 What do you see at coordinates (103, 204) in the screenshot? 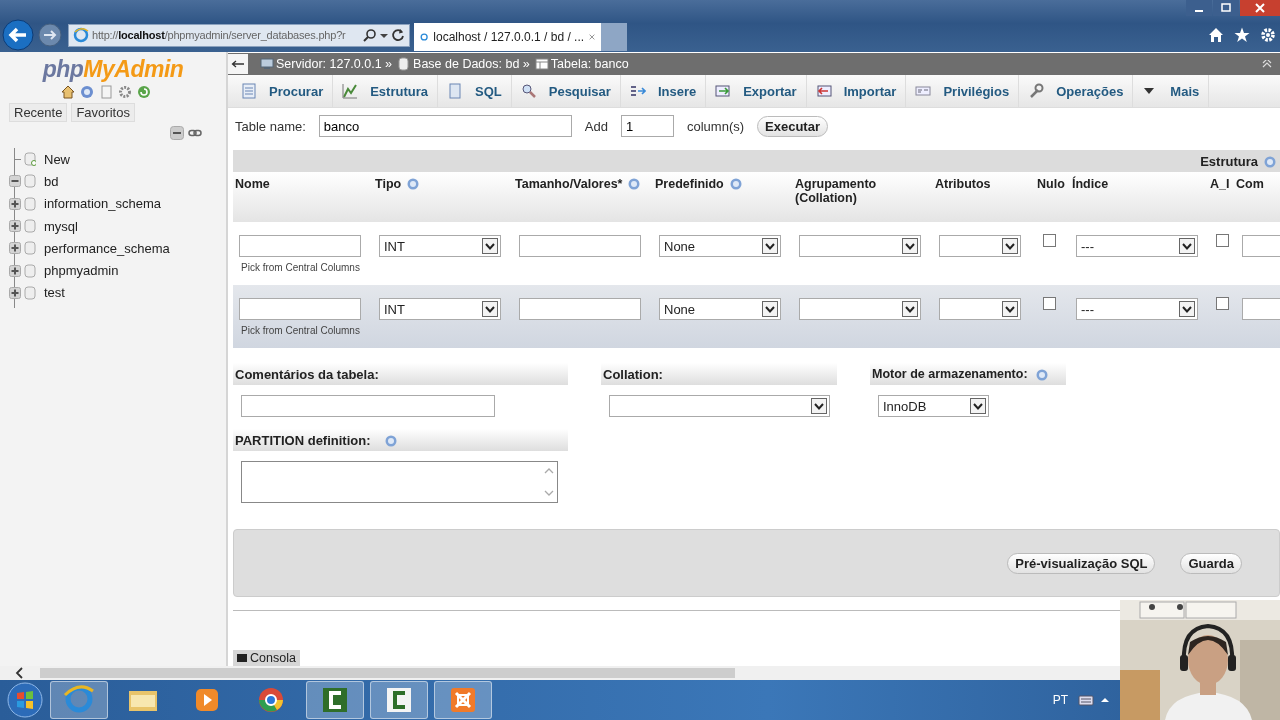
I see `tree-item: information_schema` at bounding box center [103, 204].